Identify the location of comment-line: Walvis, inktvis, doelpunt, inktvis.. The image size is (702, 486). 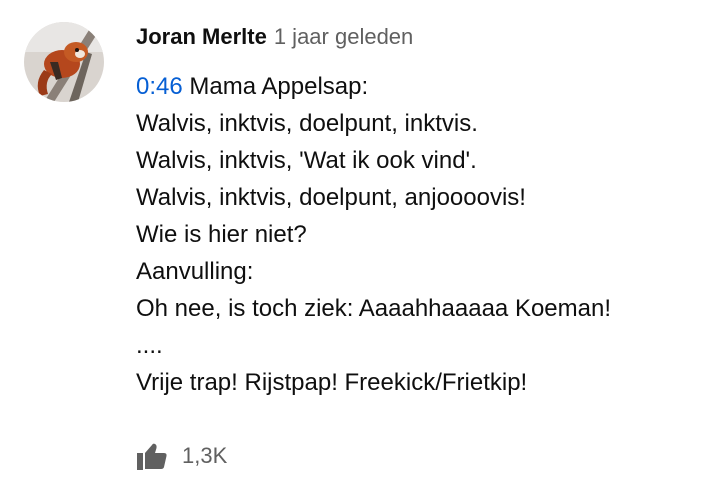
(307, 123).